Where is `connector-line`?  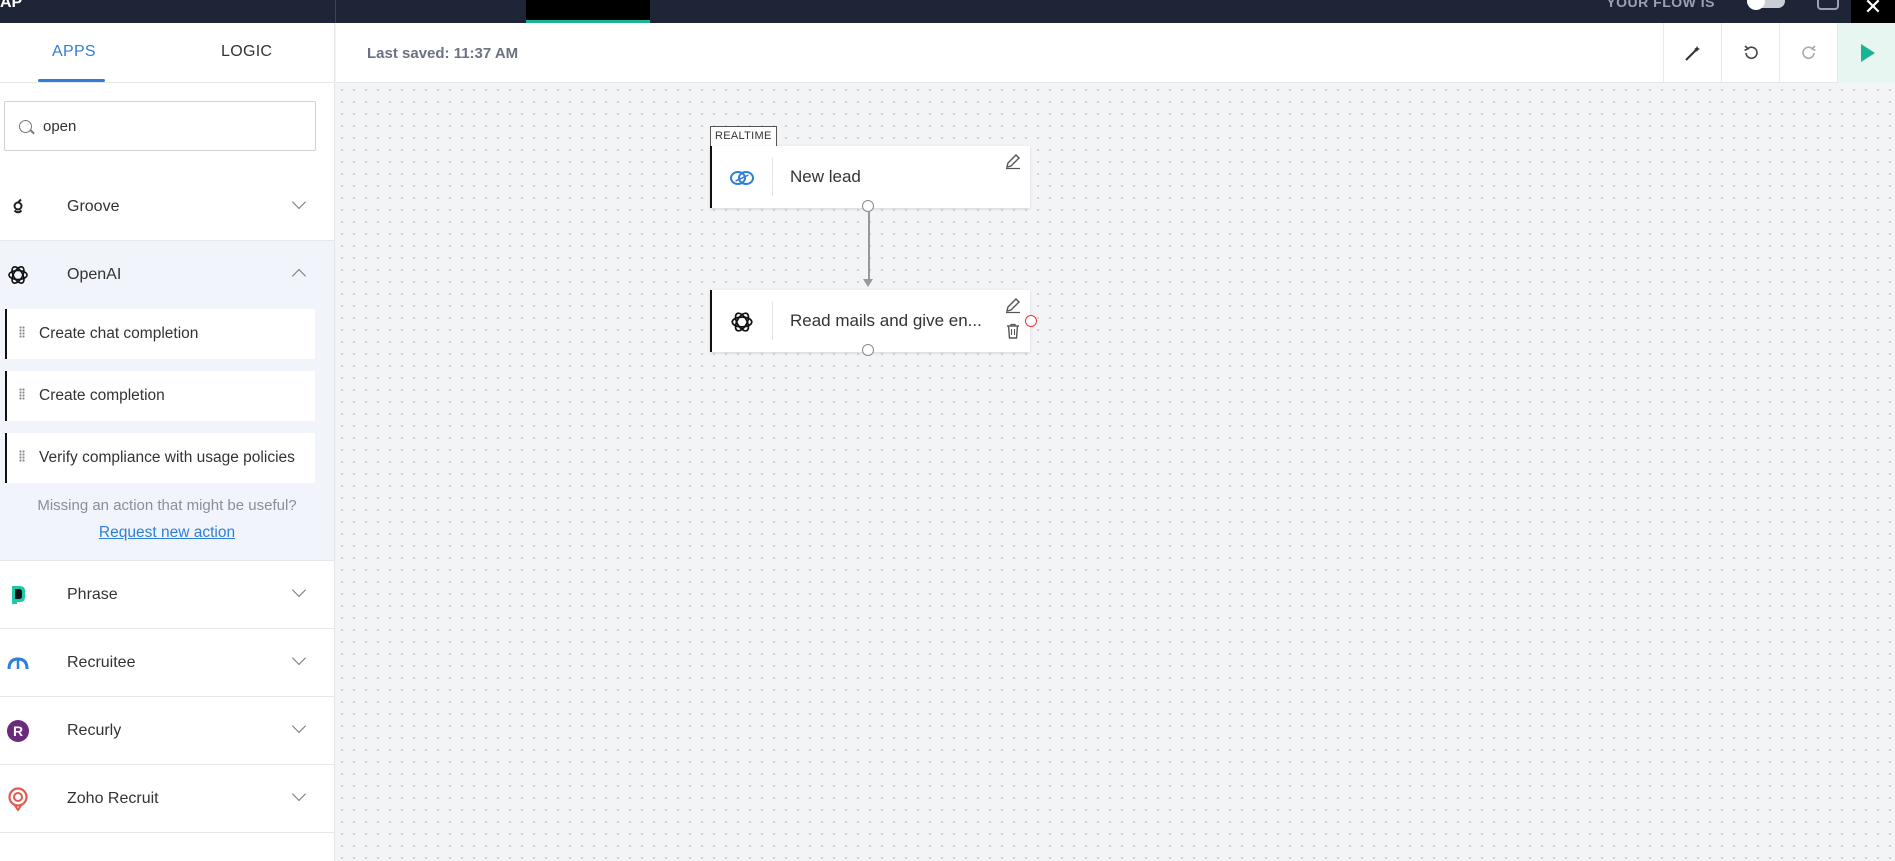 connector-line is located at coordinates (869, 245).